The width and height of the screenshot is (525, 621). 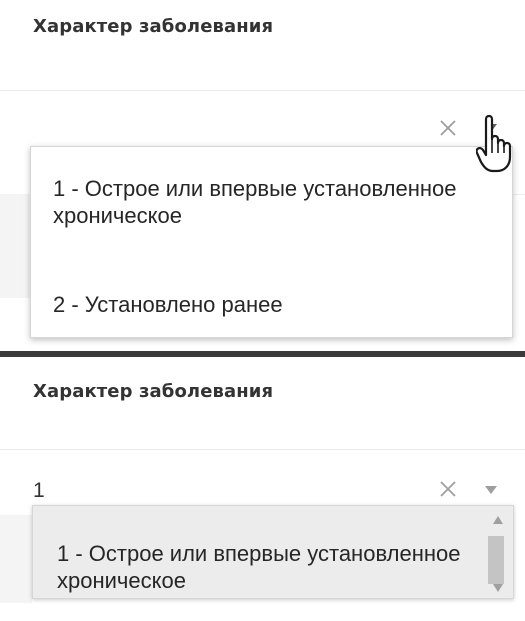 I want to click on caret-down-icon, so click(x=491, y=490).